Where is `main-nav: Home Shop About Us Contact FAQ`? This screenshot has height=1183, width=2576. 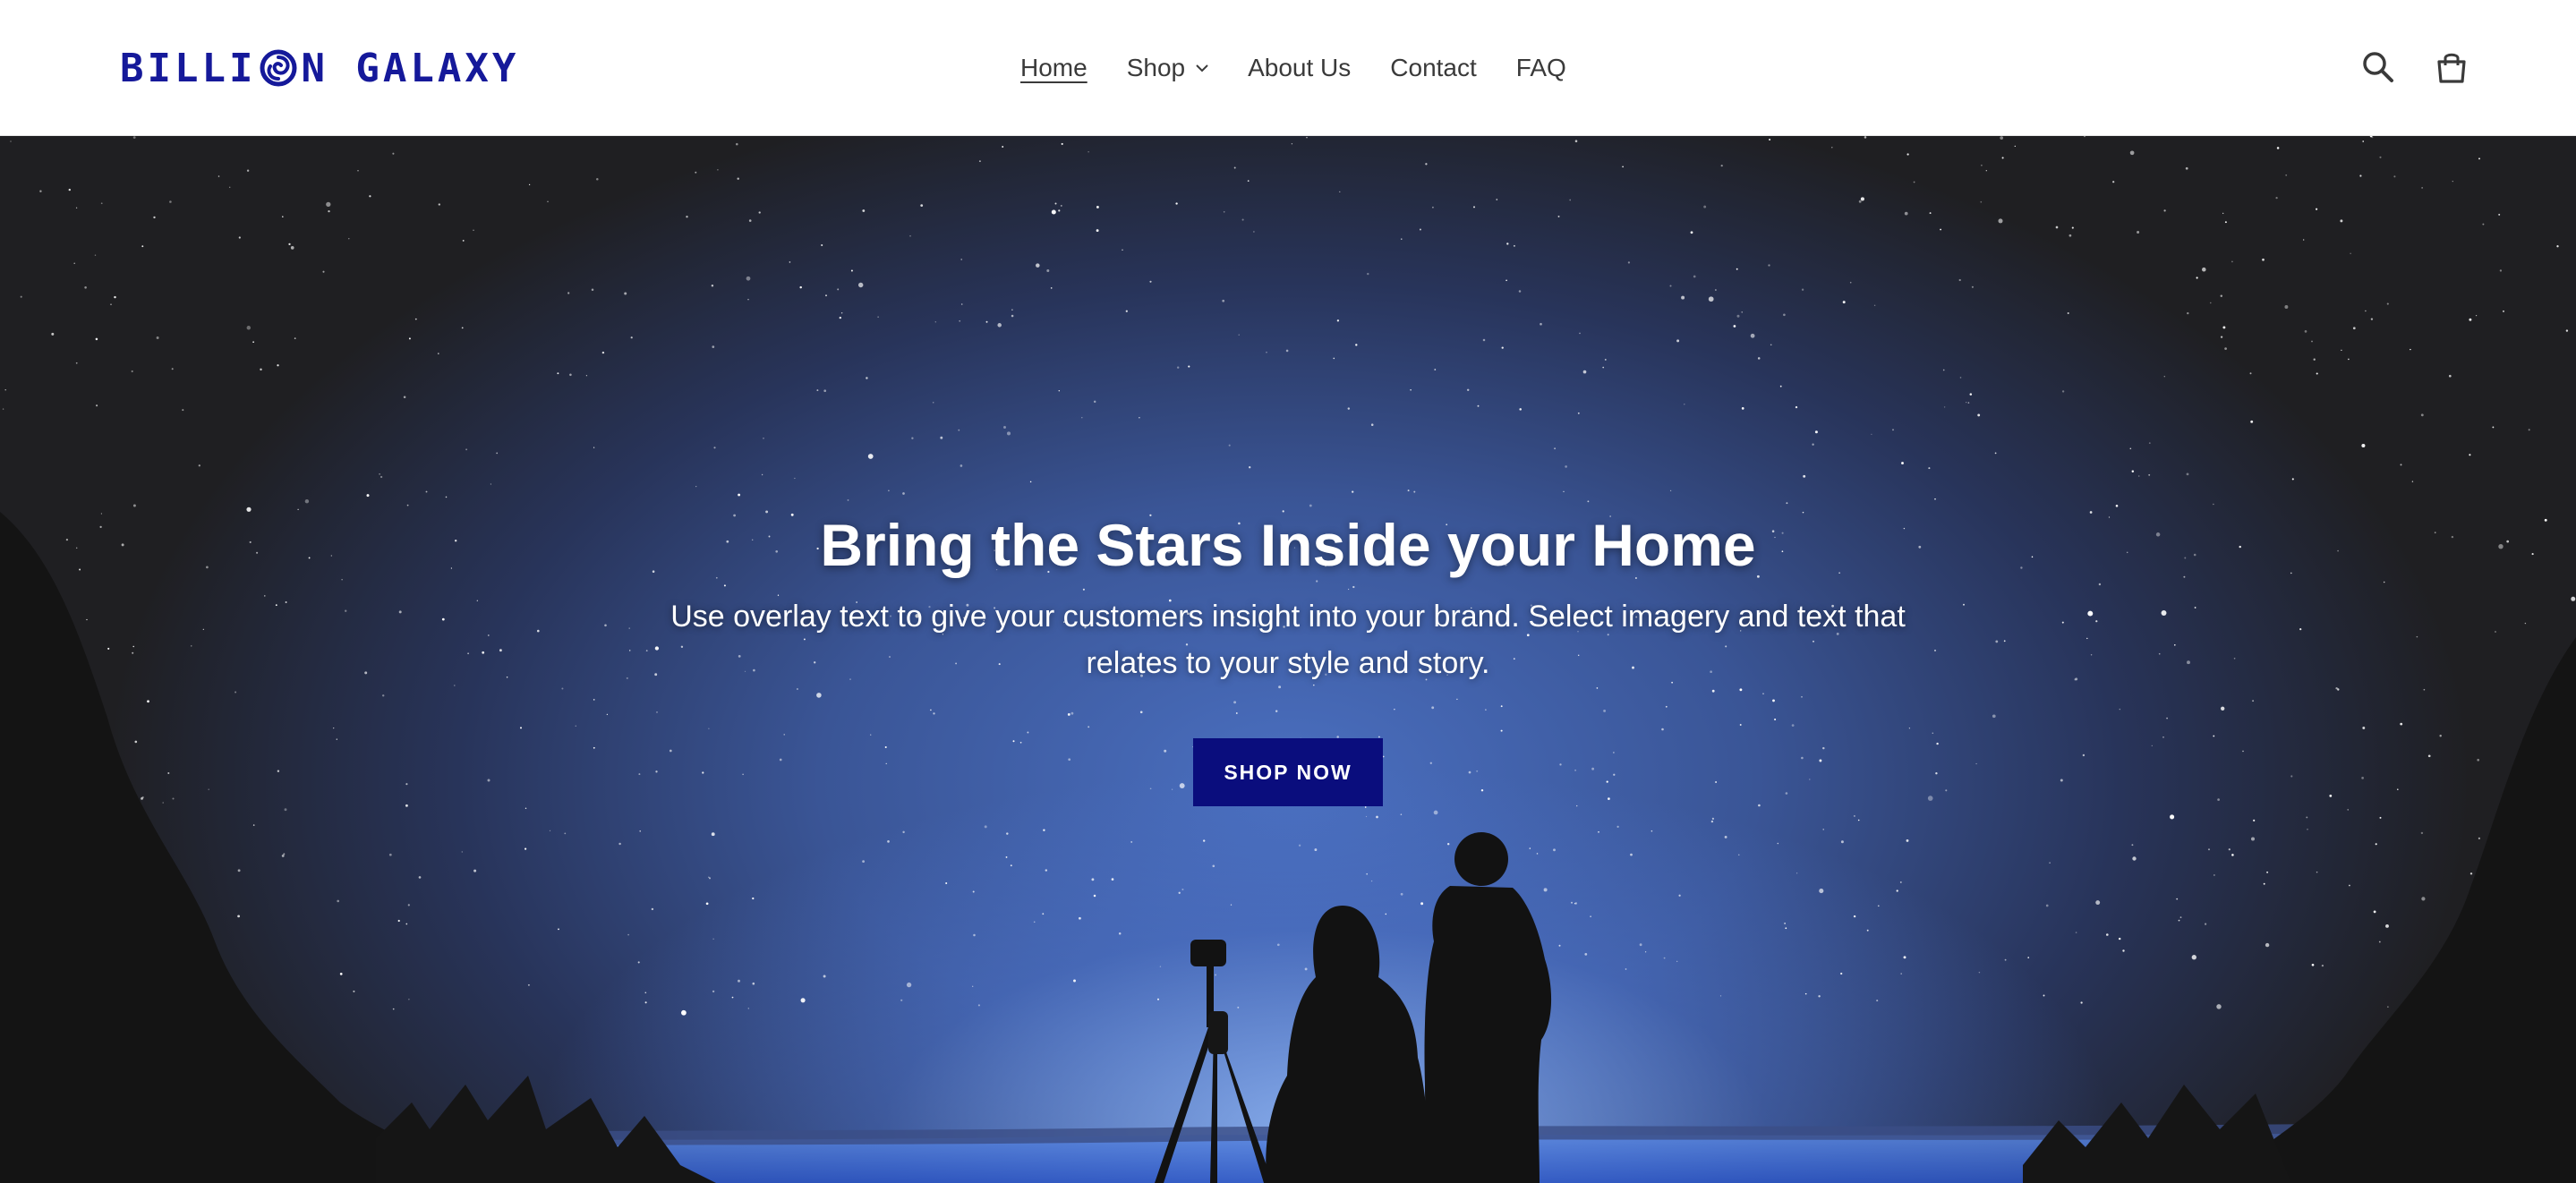
main-nav: Home Shop About Us Contact FAQ is located at coordinates (1293, 68).